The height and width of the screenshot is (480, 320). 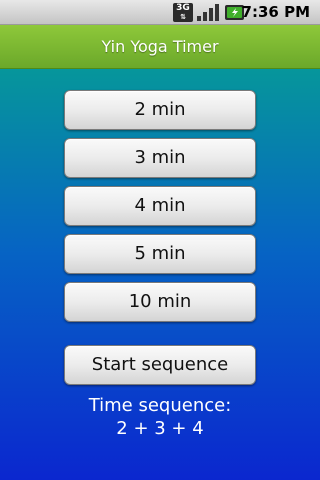 What do you see at coordinates (160, 12) in the screenshot?
I see `status-bar: 3G ⇅ 7:36 PM` at bounding box center [160, 12].